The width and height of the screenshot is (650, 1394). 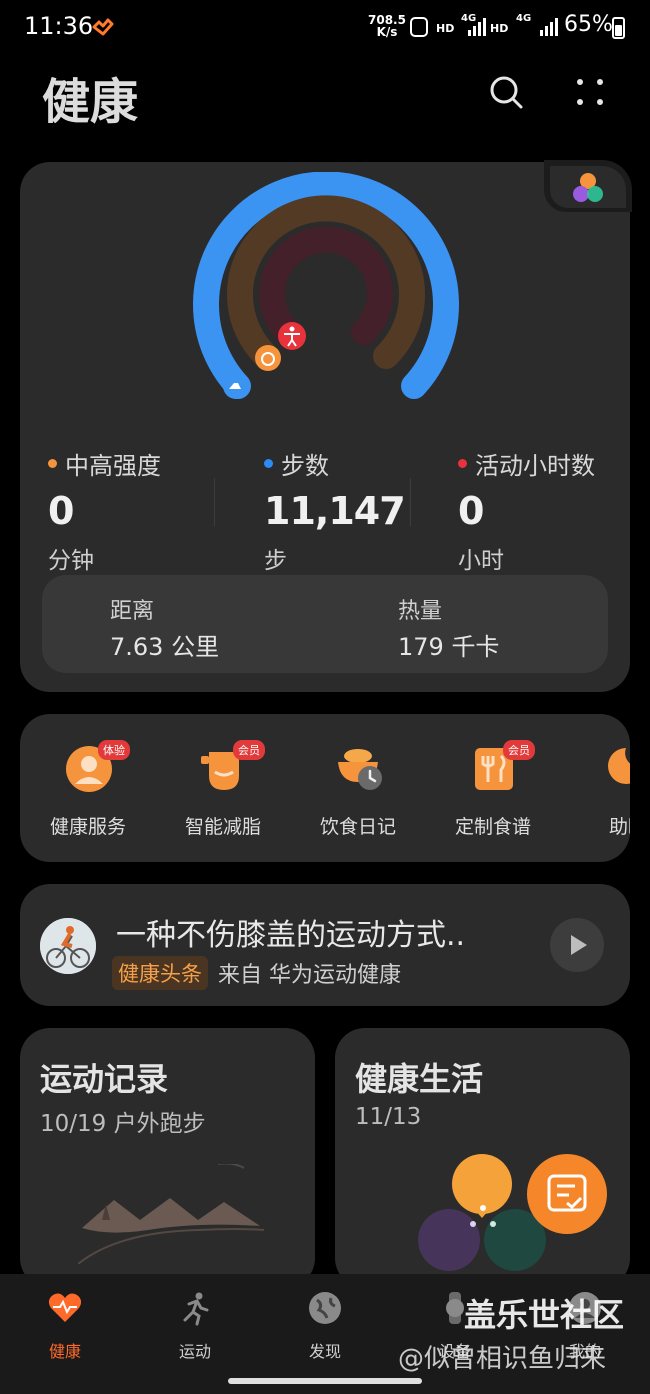 I want to click on distance-value: 7.63 公里, so click(x=165, y=647).